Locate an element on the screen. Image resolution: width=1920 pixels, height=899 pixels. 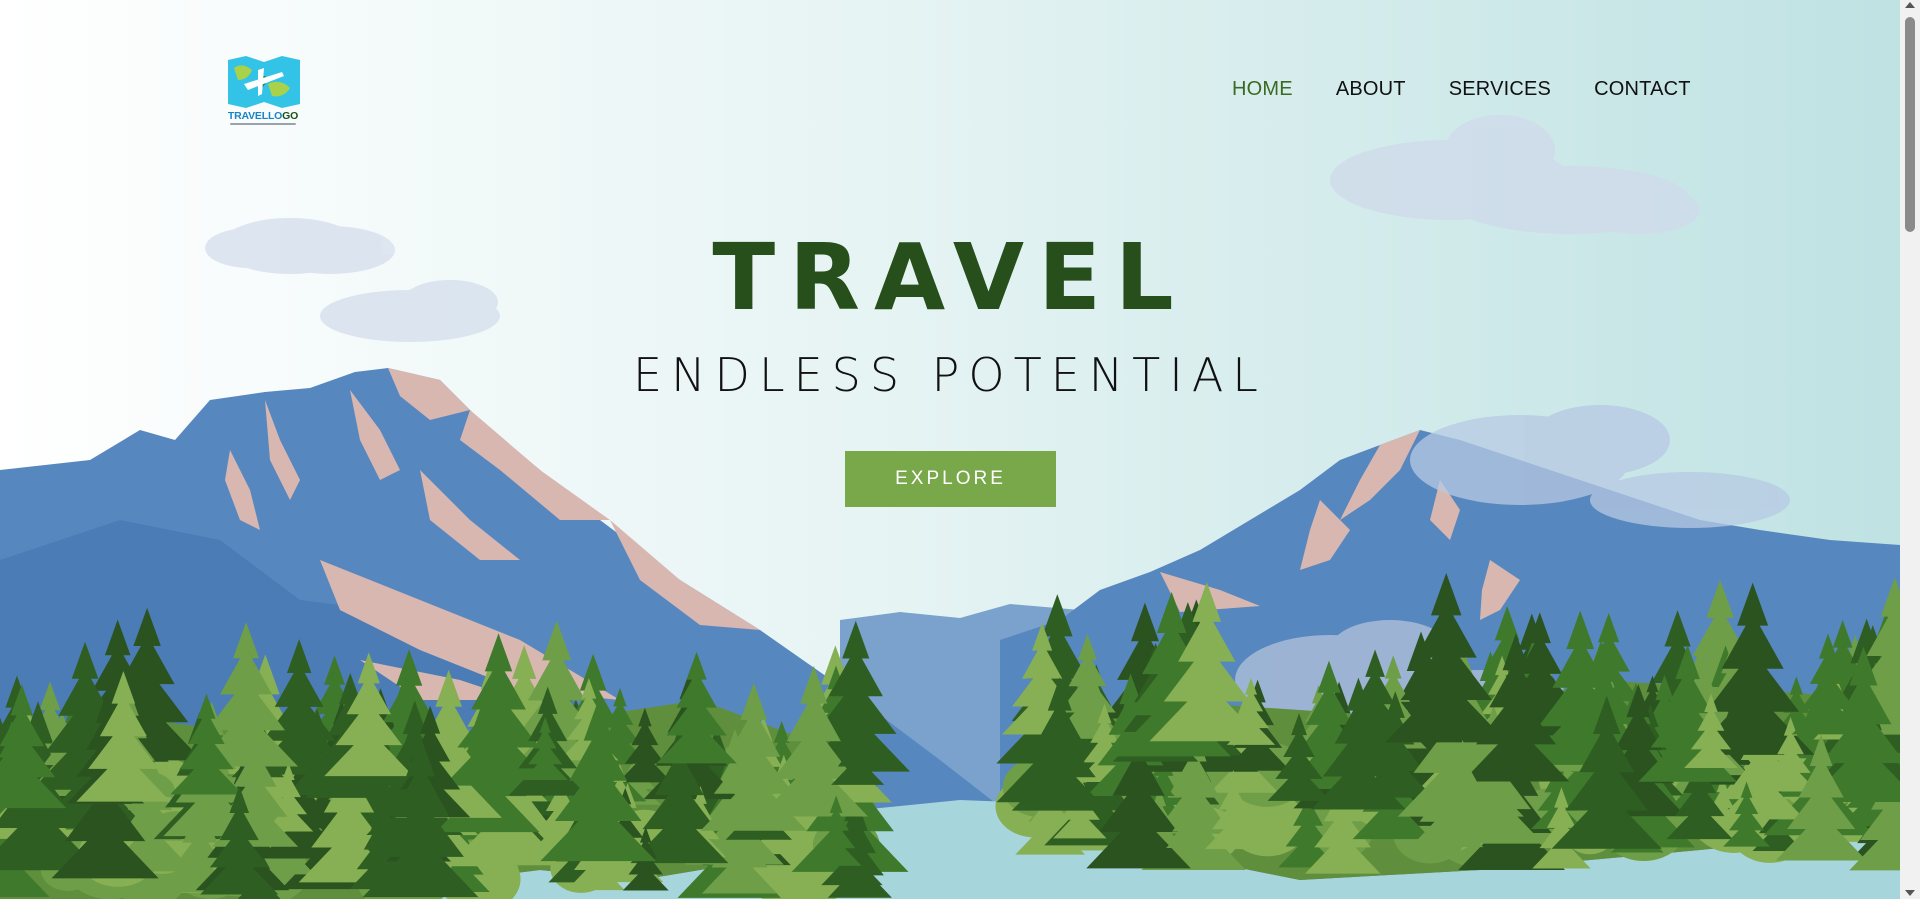
scroll-thumb is located at coordinates (1910, 124).